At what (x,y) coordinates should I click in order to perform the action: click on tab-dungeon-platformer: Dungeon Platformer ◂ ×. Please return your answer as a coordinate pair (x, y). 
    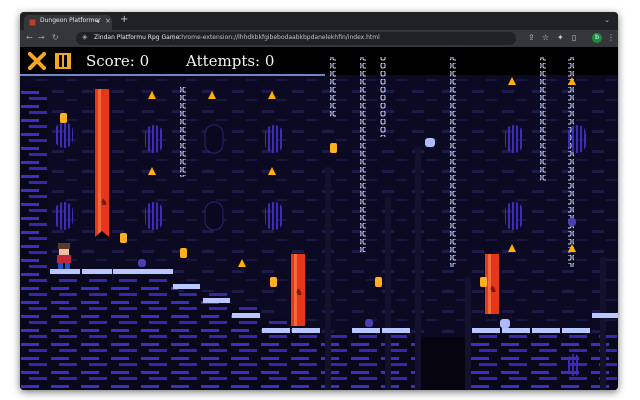
    Looking at the image, I should click on (68, 22).